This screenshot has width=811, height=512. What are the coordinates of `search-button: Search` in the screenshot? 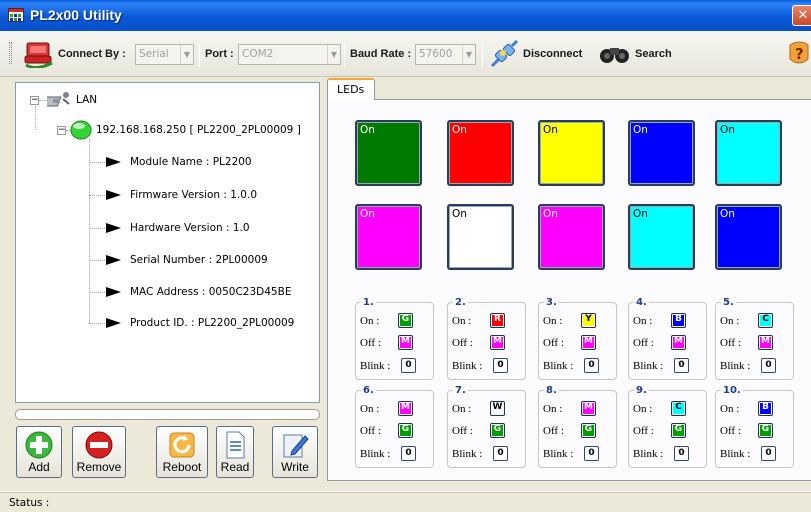 It's located at (653, 54).